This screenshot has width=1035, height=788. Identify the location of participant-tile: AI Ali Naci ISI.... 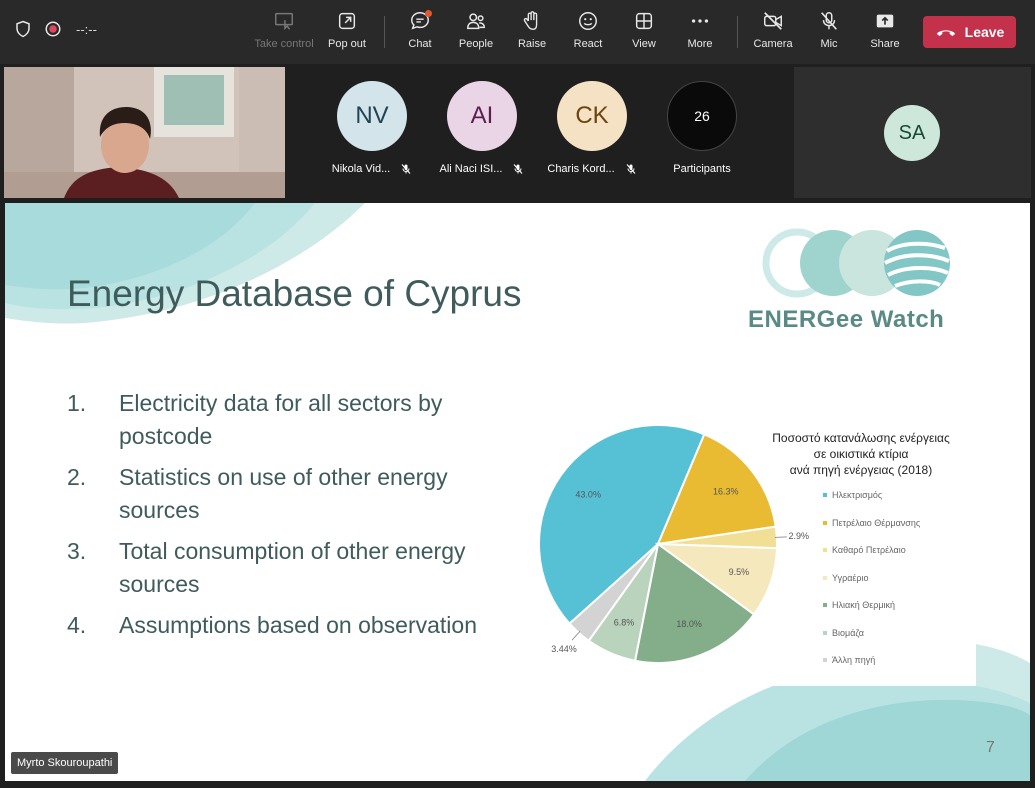
(482, 128).